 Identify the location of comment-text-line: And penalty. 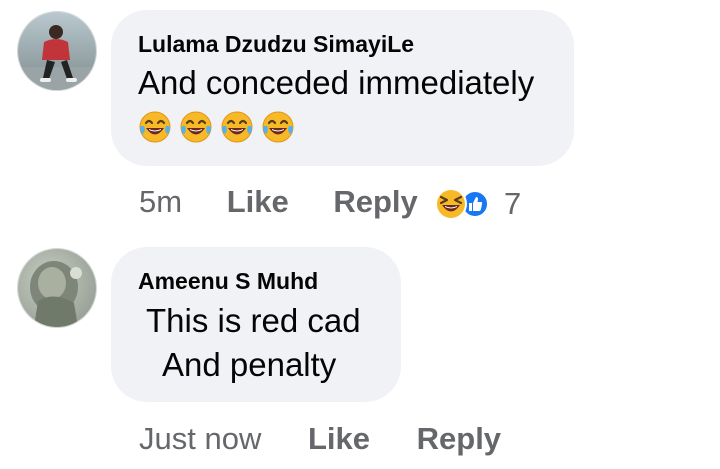
(249, 364).